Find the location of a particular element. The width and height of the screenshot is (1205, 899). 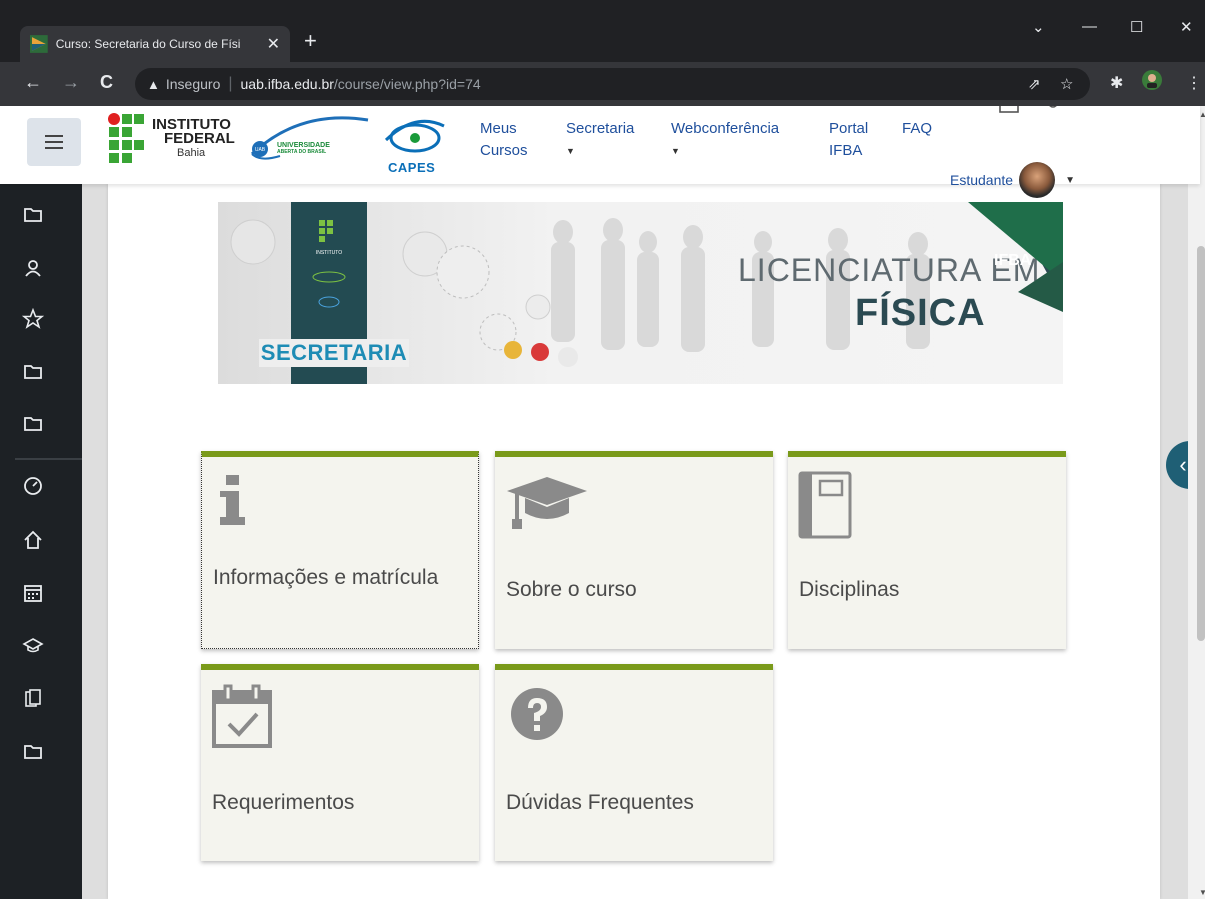

banner-ifba-text: IFBA is located at coordinates (1013, 260).